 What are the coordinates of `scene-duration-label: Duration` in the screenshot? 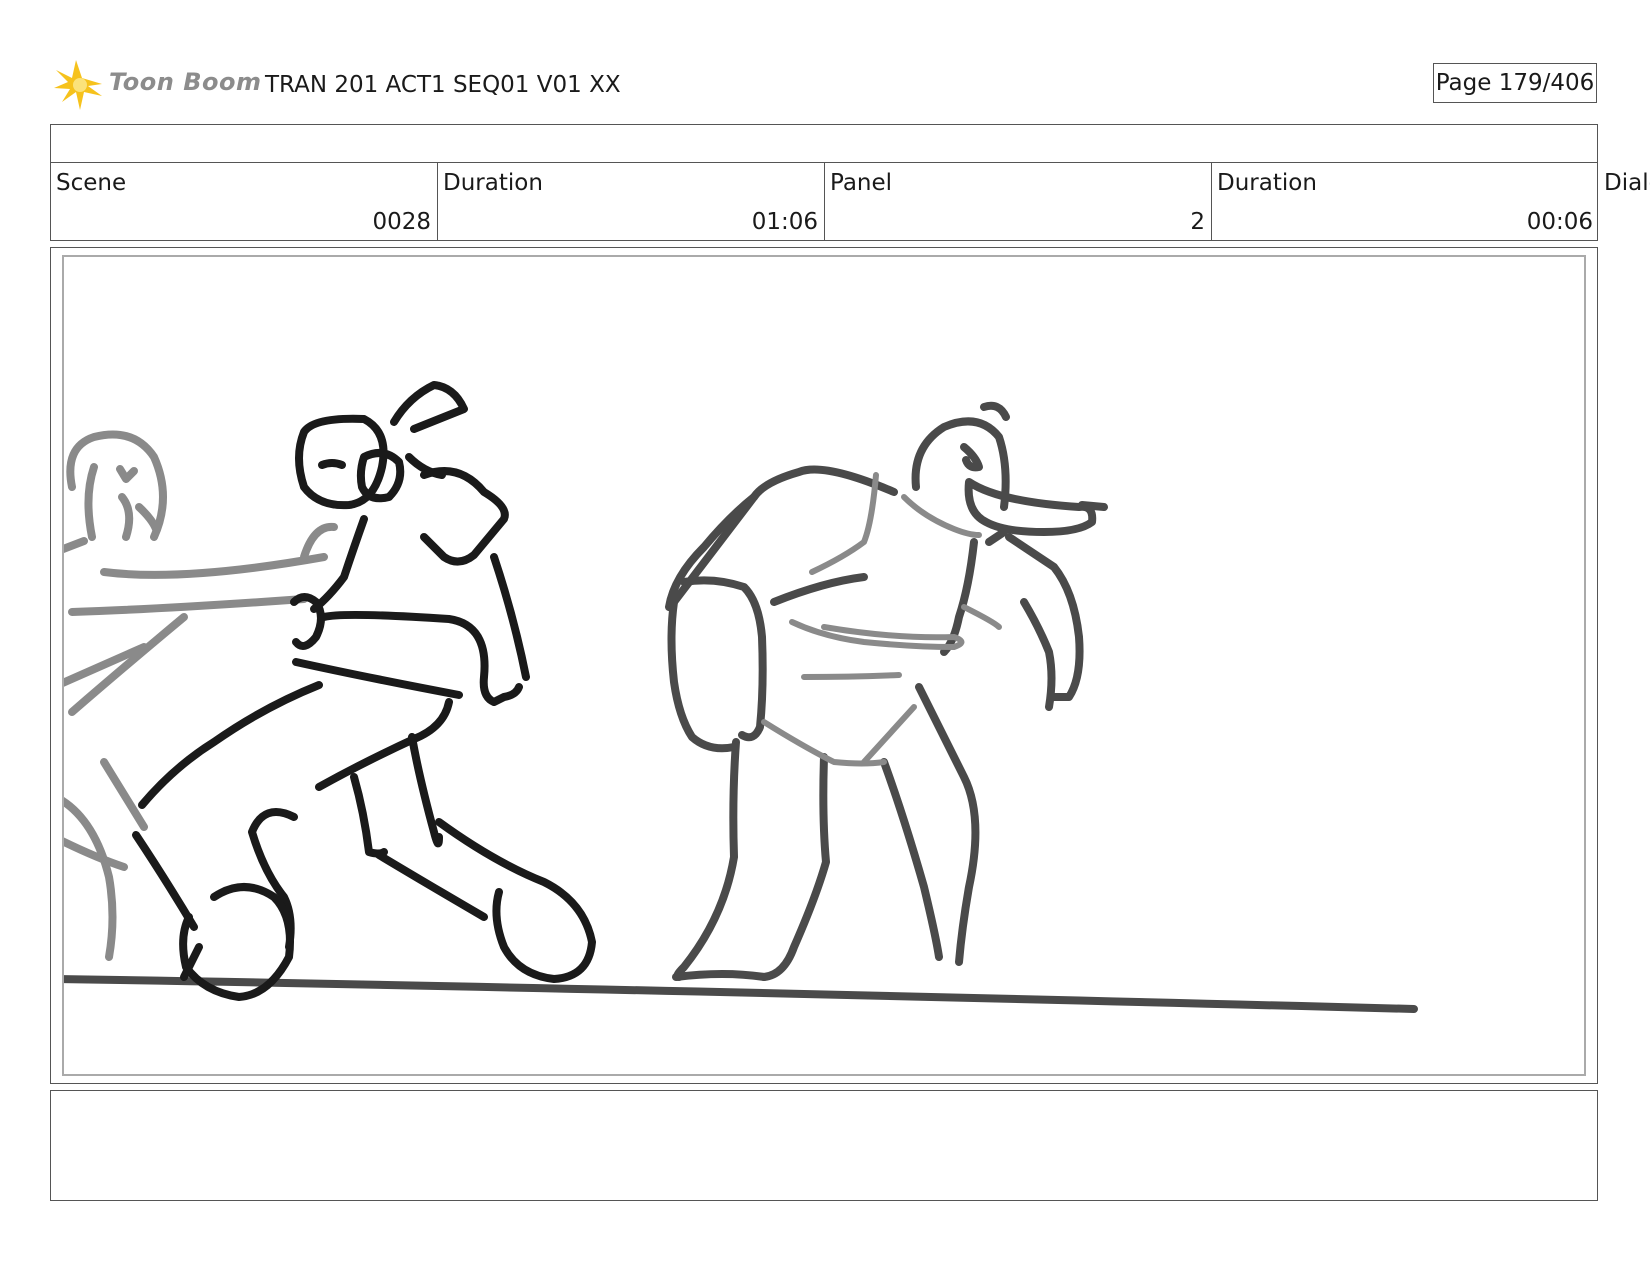 It's located at (493, 183).